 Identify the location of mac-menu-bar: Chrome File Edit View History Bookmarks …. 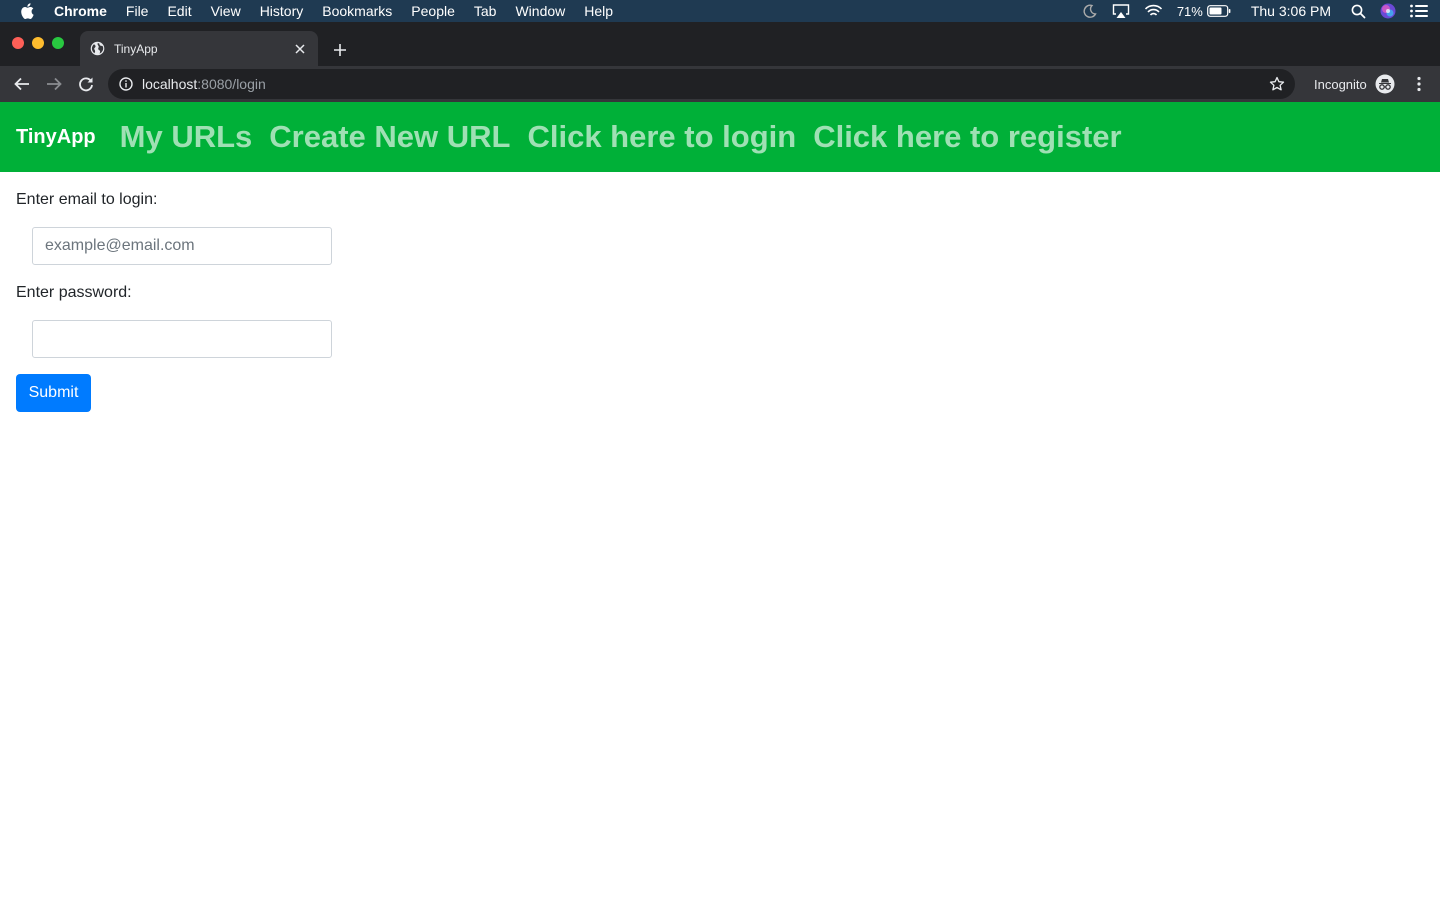
(720, 11).